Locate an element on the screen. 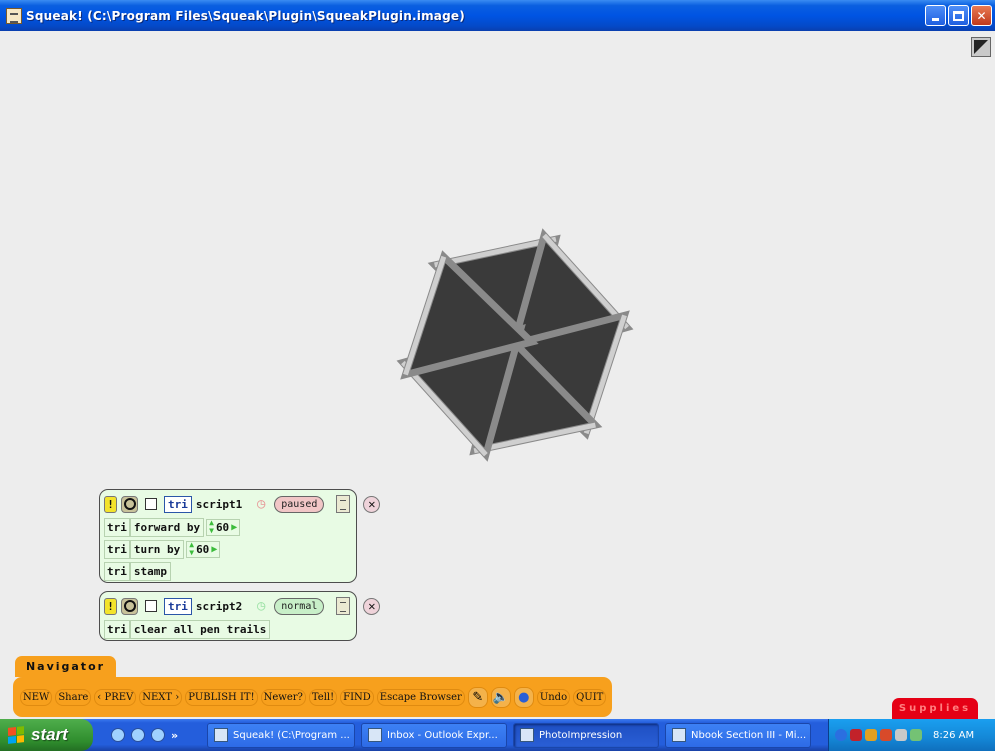 The image size is (995, 751). system-tray: 8:26 AM is located at coordinates (911, 735).